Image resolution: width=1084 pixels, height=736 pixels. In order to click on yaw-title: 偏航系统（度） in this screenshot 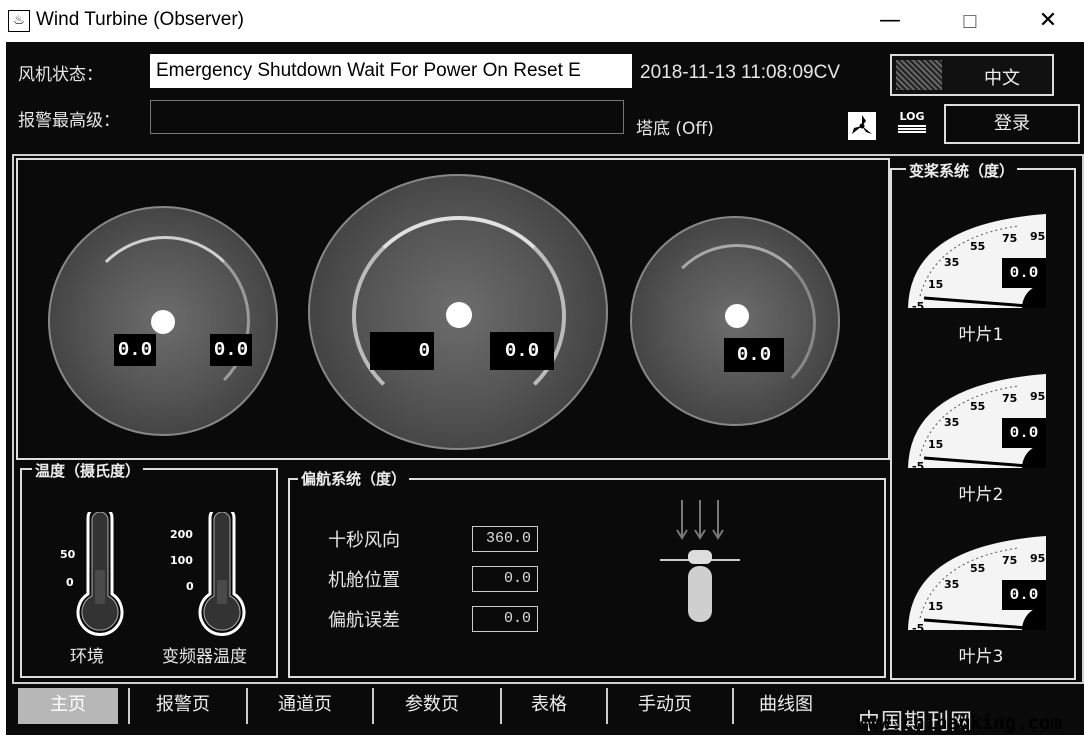, I will do `click(354, 478)`.